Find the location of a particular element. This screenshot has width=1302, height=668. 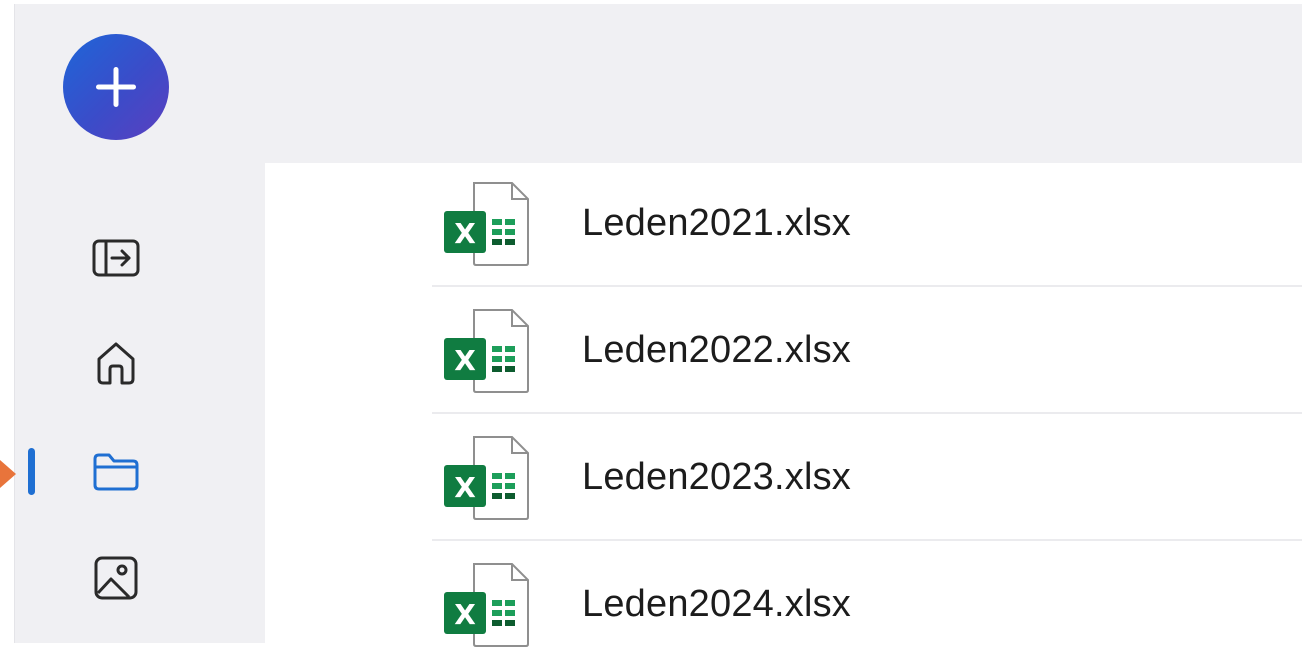

panel-expand-icon is located at coordinates (116, 258).